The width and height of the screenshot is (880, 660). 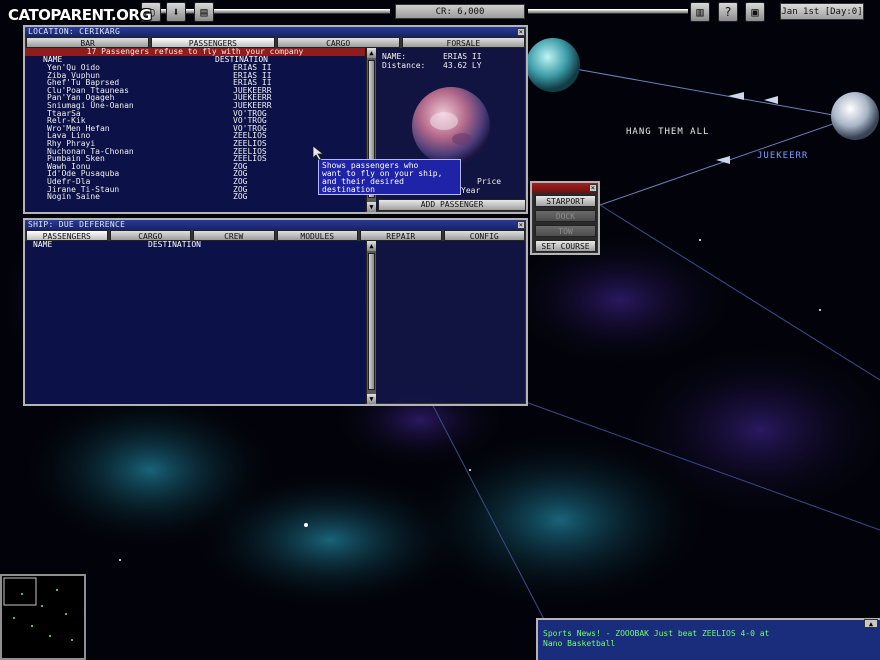 What do you see at coordinates (667, 132) in the screenshot?
I see `player-ship-label: HANG THEM ALL` at bounding box center [667, 132].